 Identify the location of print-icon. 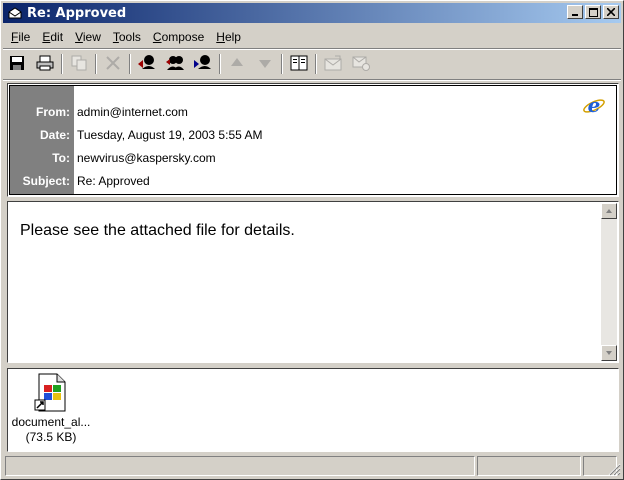
(45, 64).